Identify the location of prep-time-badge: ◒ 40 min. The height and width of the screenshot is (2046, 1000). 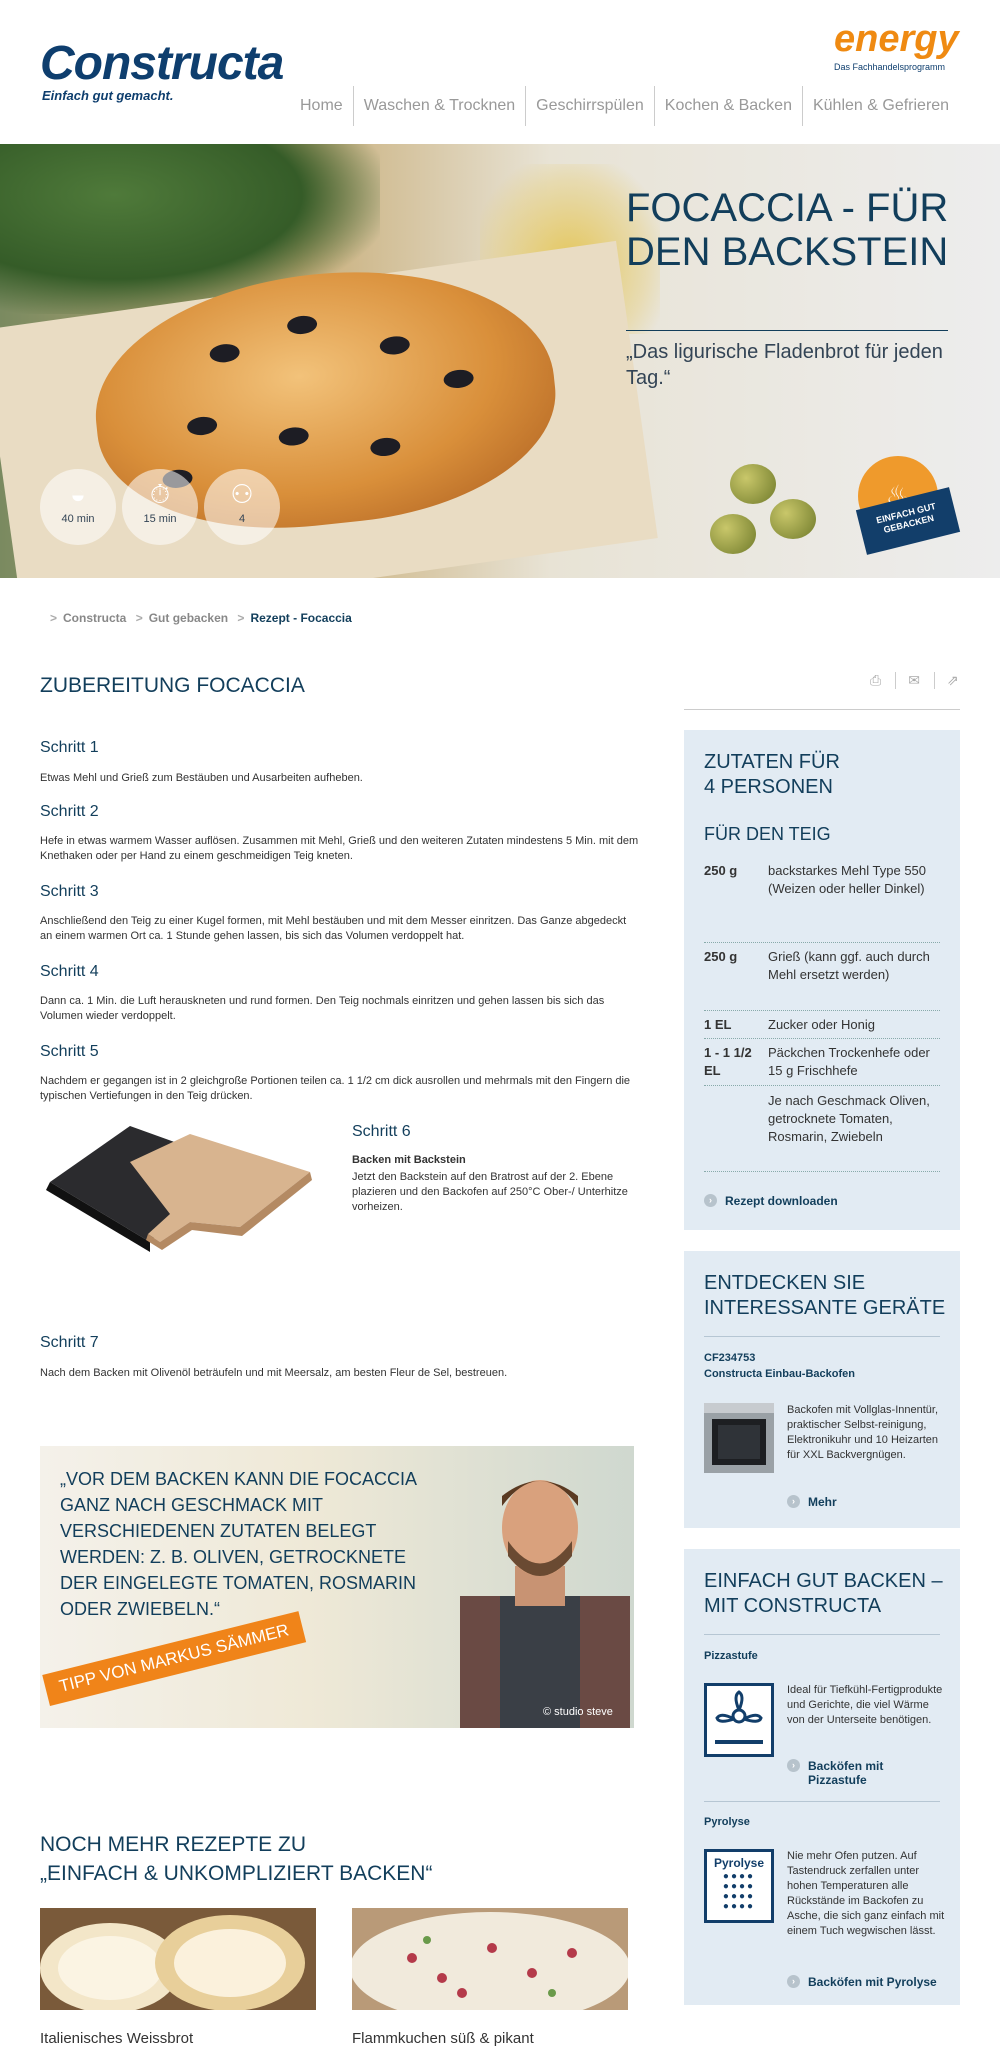
(78, 507).